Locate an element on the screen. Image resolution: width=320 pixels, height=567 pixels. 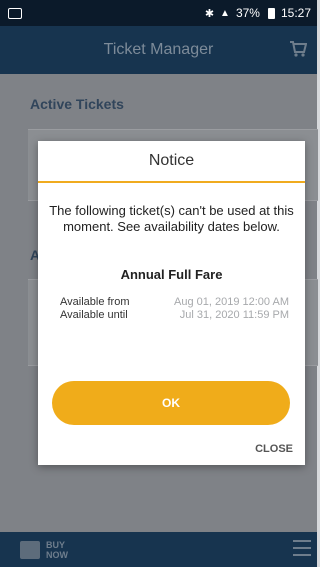
ok-button: OK is located at coordinates (171, 403).